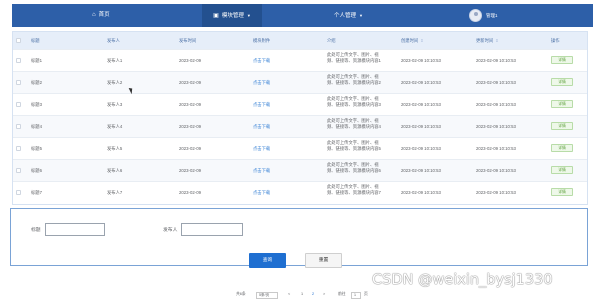 The height and width of the screenshot is (301, 607). Describe the element at coordinates (354, 57) in the screenshot. I see `cell-description: 此处可上传文字、图片、视频、链接等、资源模块内容1` at that location.